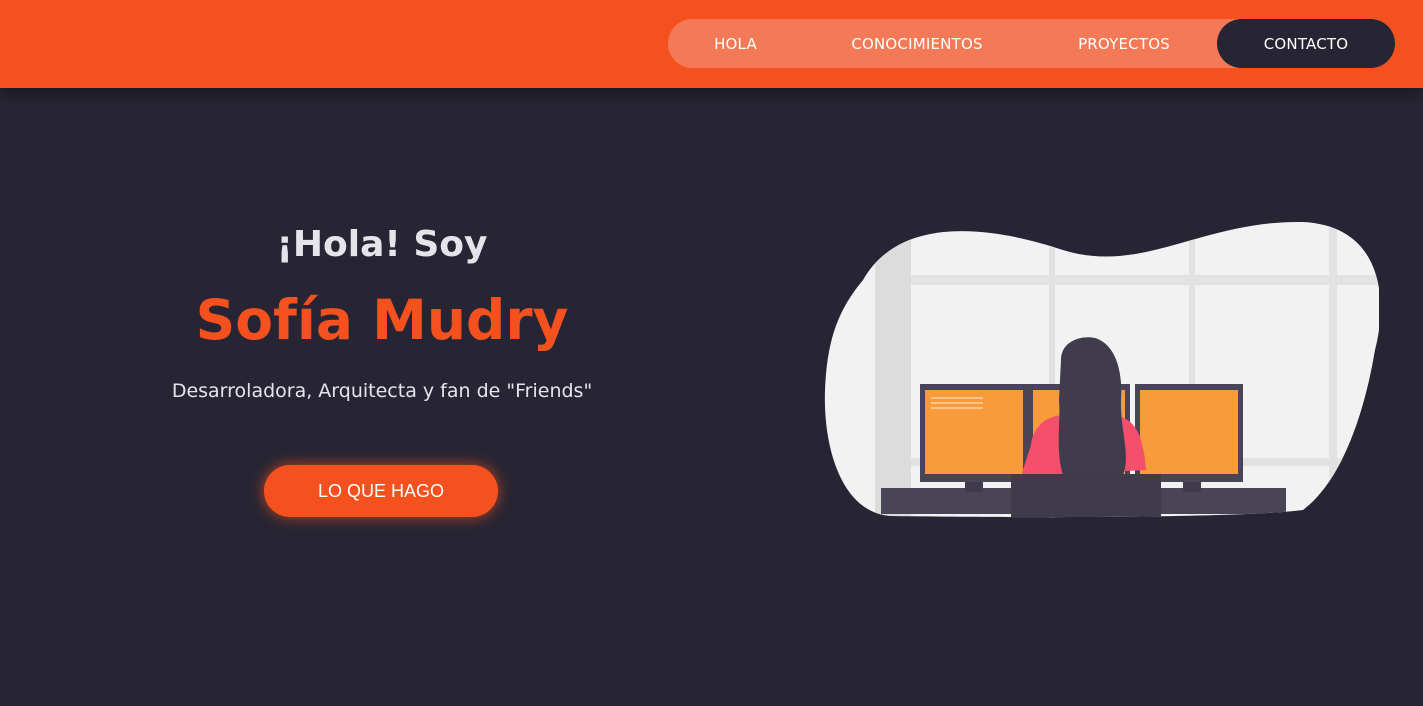 The image size is (1423, 706). Describe the element at coordinates (382, 320) in the screenshot. I see `hero-name: Sofía Mudry` at that location.